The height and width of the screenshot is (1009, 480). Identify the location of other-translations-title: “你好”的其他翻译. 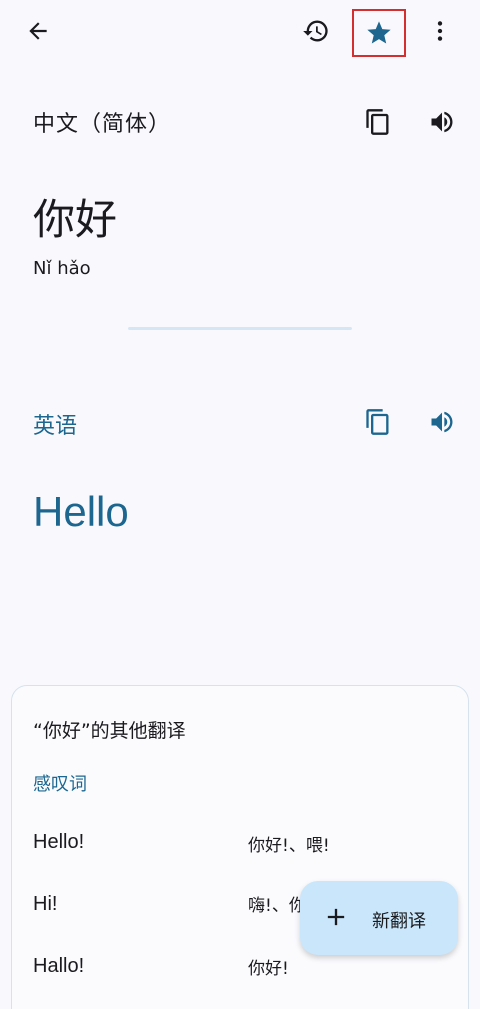
(109, 731).